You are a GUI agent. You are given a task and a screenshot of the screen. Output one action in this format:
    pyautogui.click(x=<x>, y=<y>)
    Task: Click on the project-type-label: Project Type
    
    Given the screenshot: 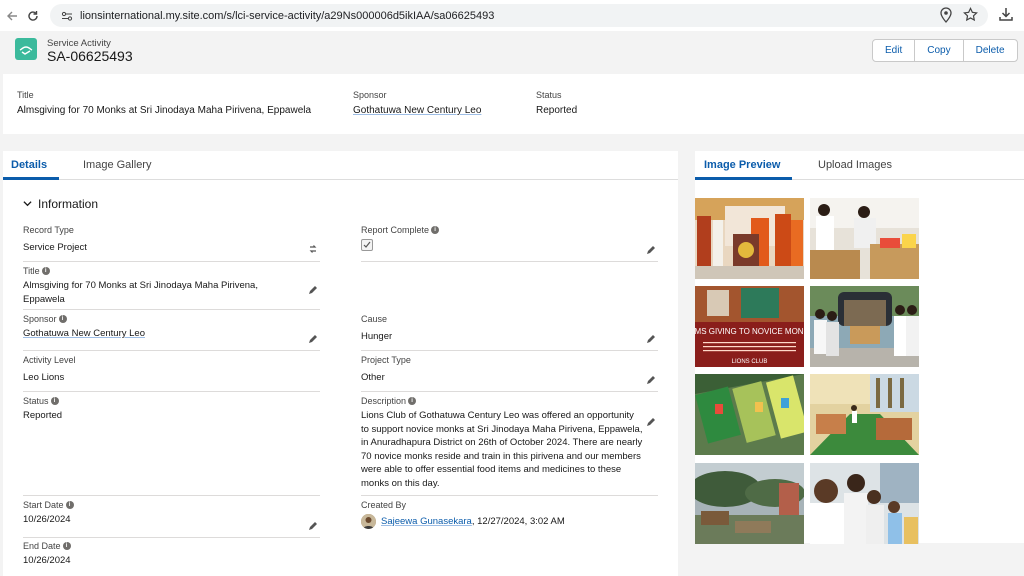 What is the action you would take?
    pyautogui.click(x=386, y=360)
    